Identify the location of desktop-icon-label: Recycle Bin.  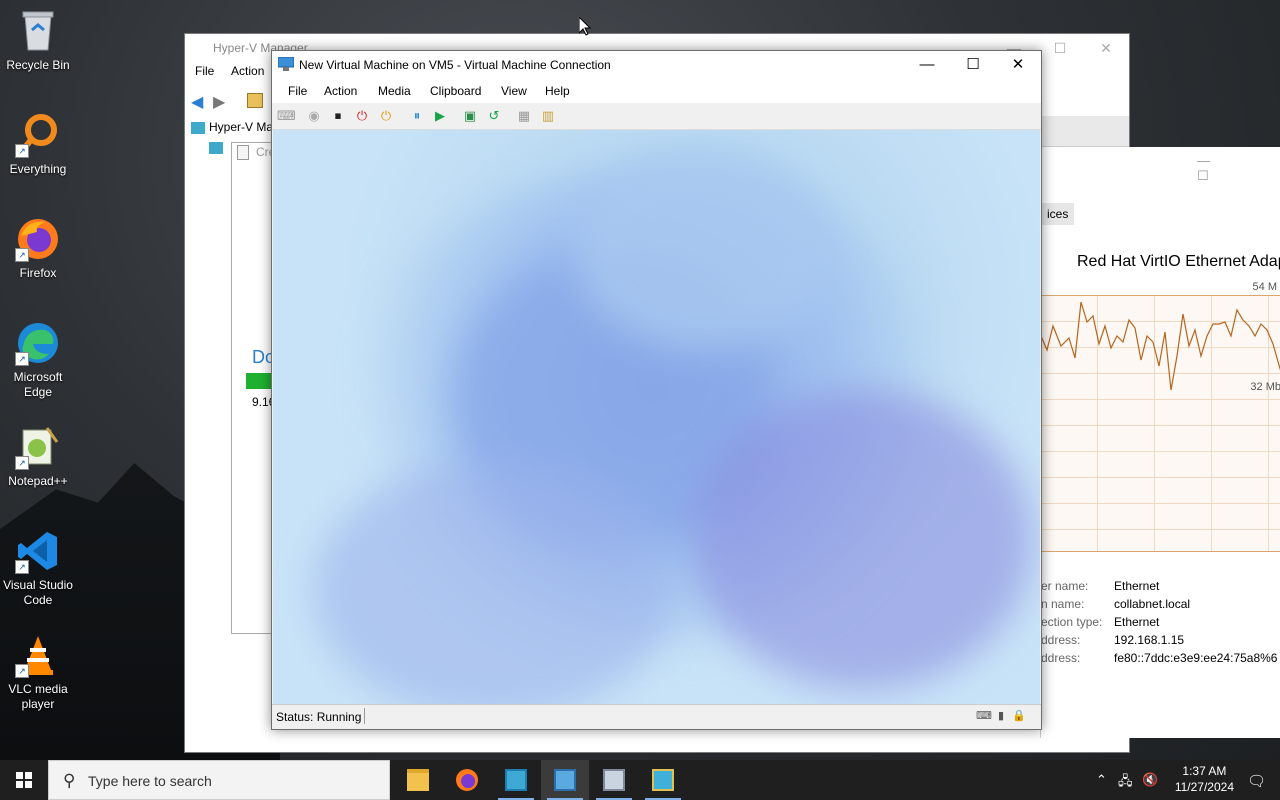
(38, 65).